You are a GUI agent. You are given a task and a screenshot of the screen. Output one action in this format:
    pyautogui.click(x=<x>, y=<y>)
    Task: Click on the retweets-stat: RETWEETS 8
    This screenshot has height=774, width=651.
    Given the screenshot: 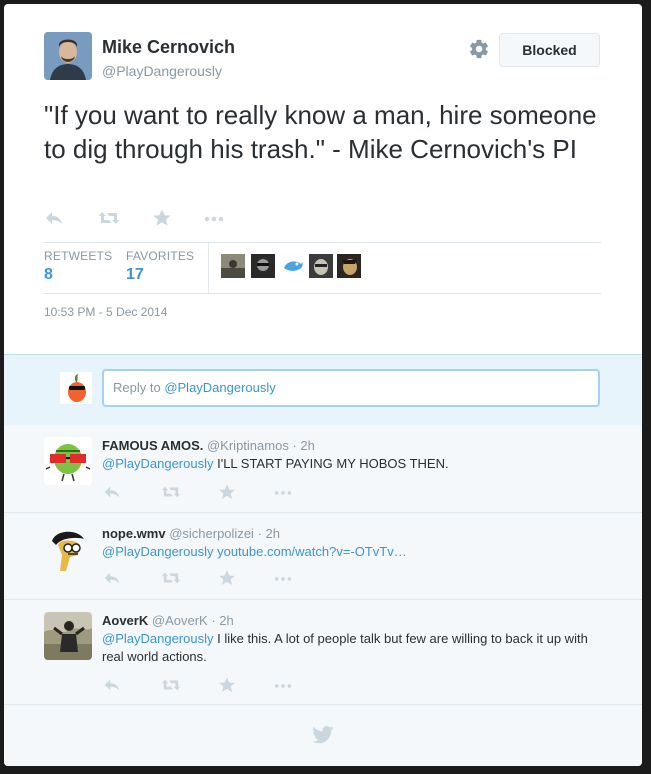 What is the action you would take?
    pyautogui.click(x=78, y=266)
    